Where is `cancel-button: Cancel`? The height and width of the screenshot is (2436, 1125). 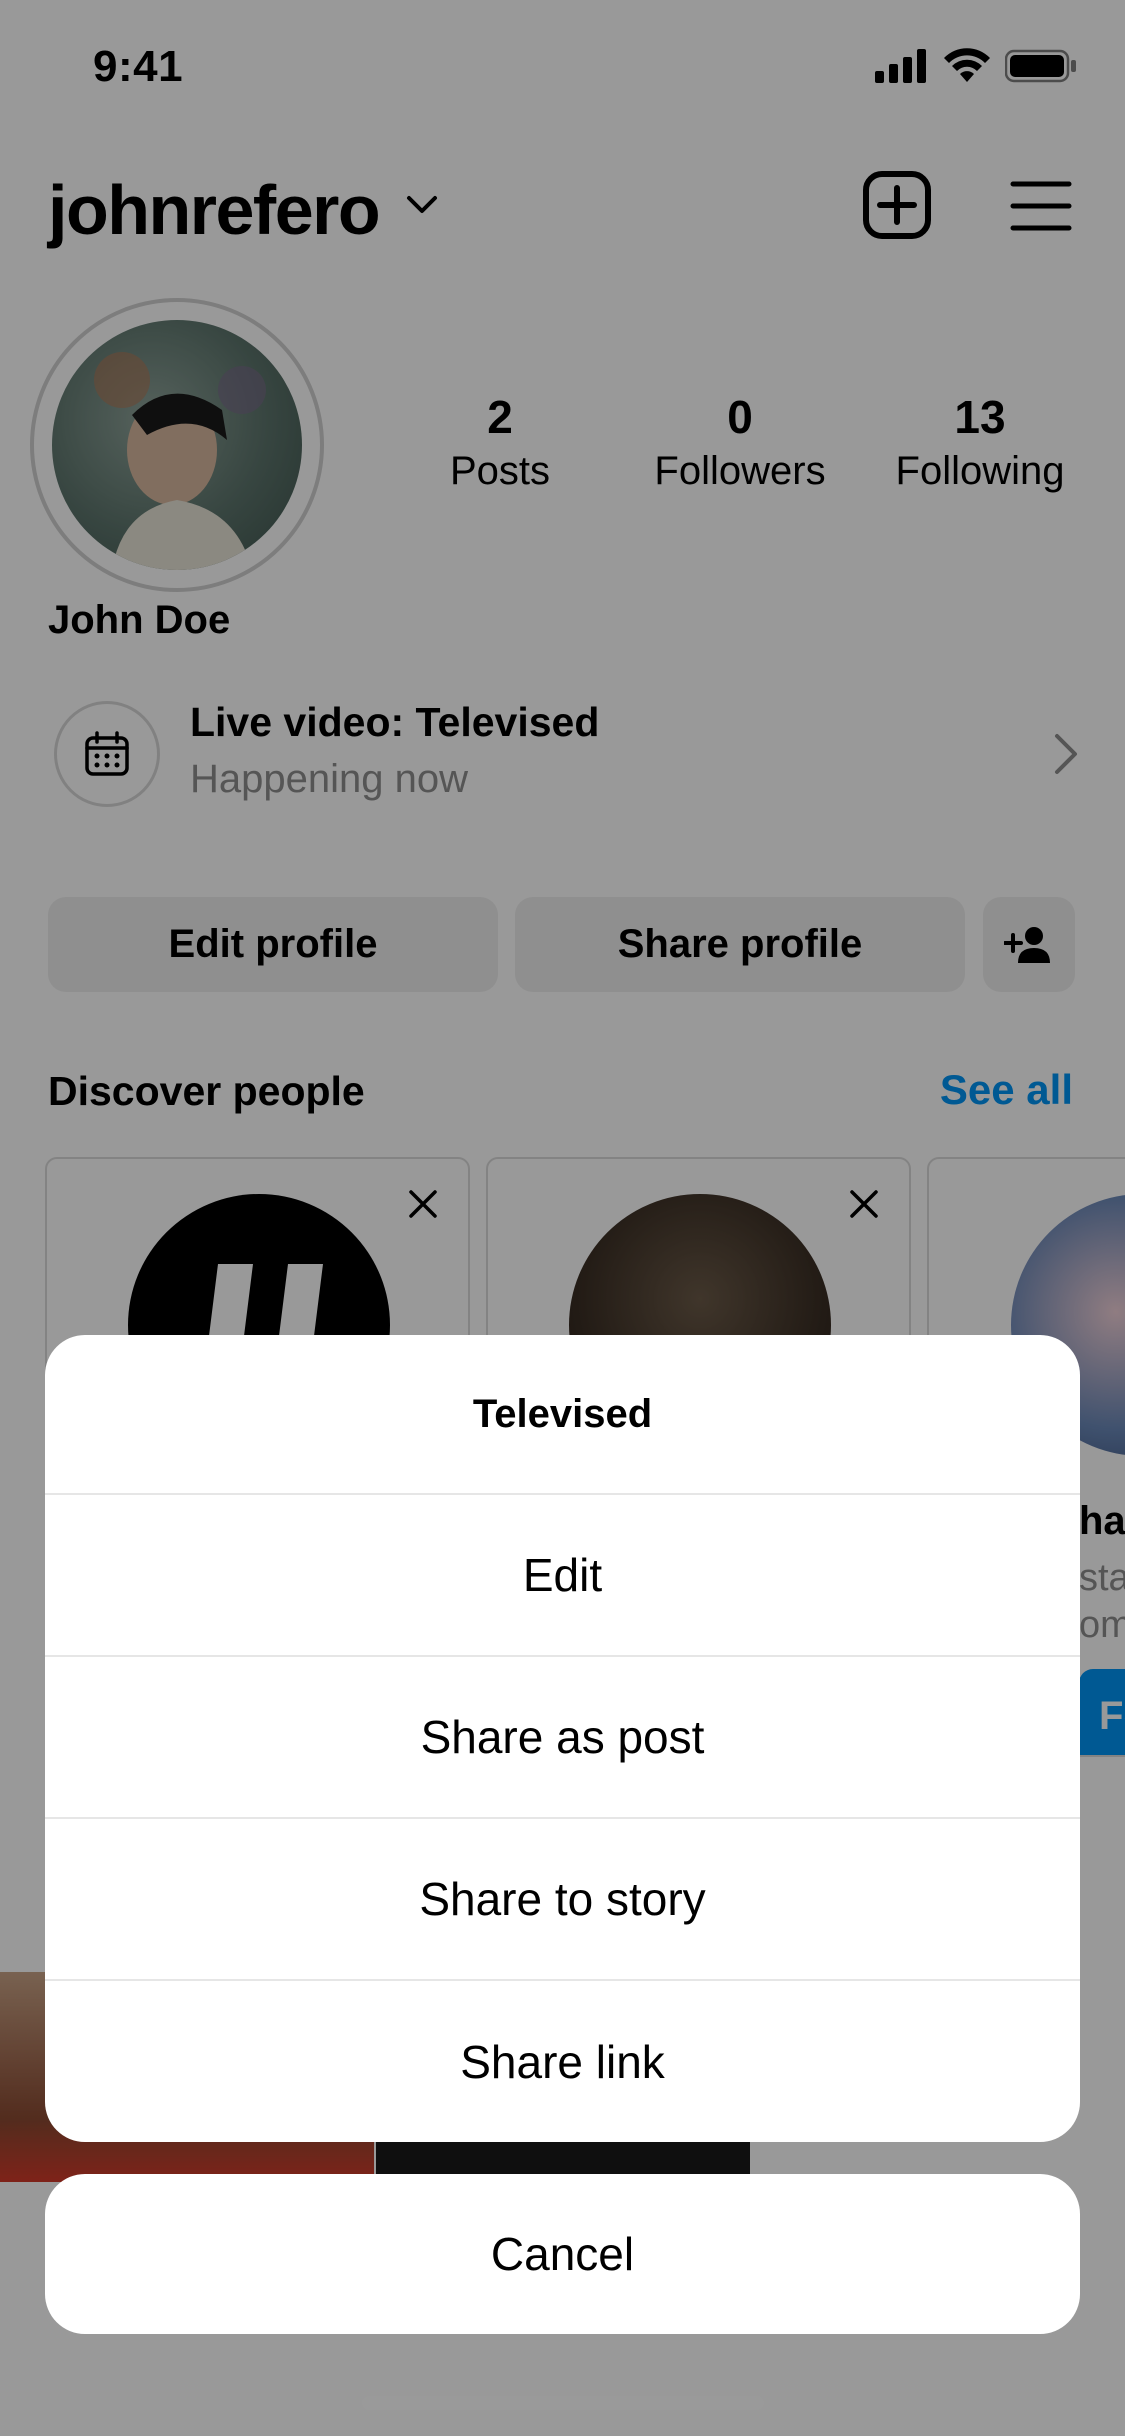
cancel-button: Cancel is located at coordinates (562, 2254).